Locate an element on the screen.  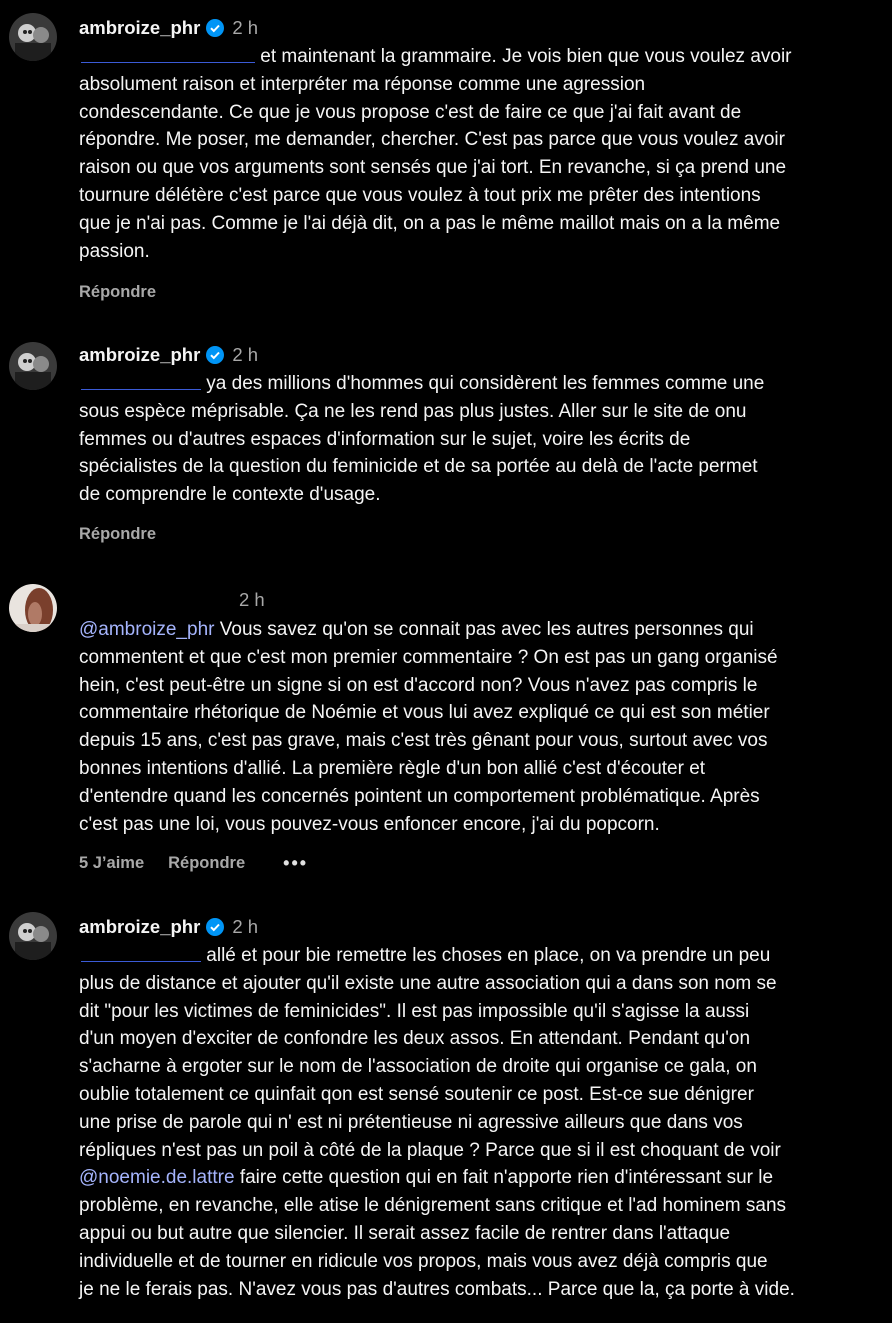
likes-count: 5 J’aime is located at coordinates (111, 863).